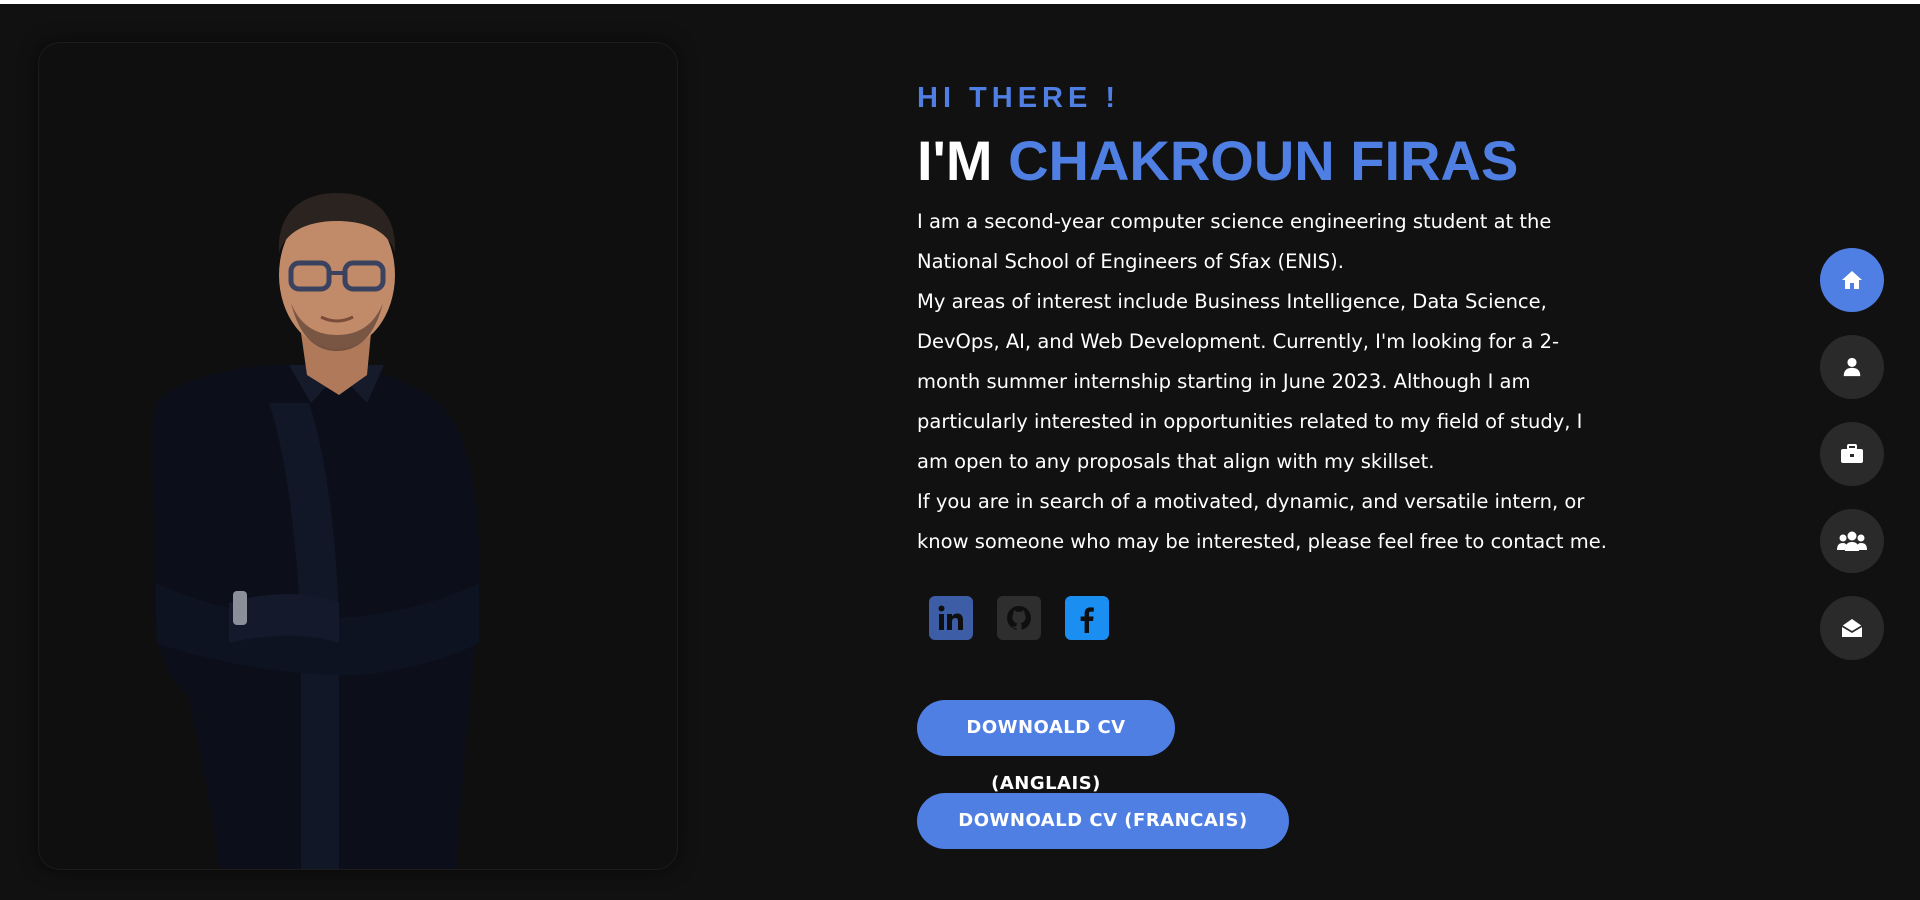 The image size is (1920, 900). I want to click on nav-home, so click(1852, 280).